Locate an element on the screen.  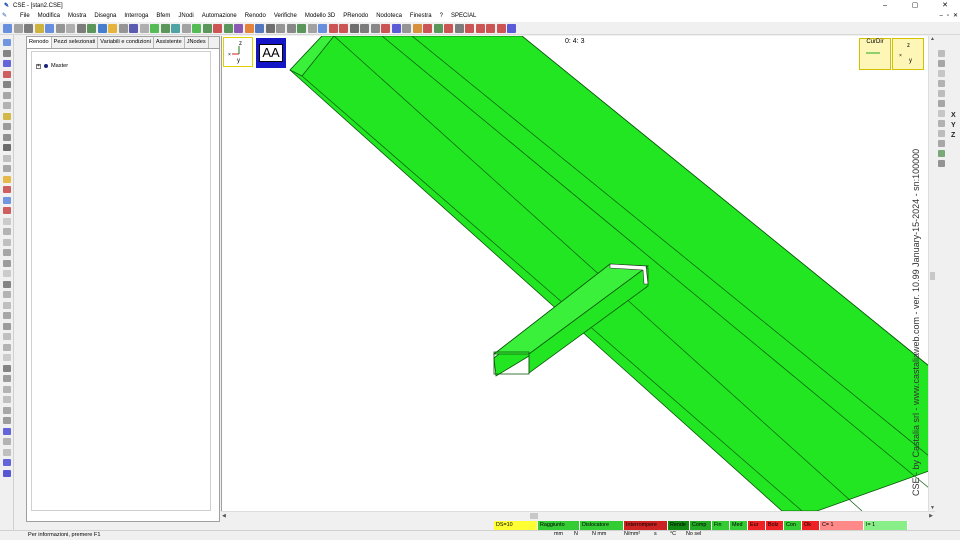
scroll-left-icon: ◀ is located at coordinates (224, 516).